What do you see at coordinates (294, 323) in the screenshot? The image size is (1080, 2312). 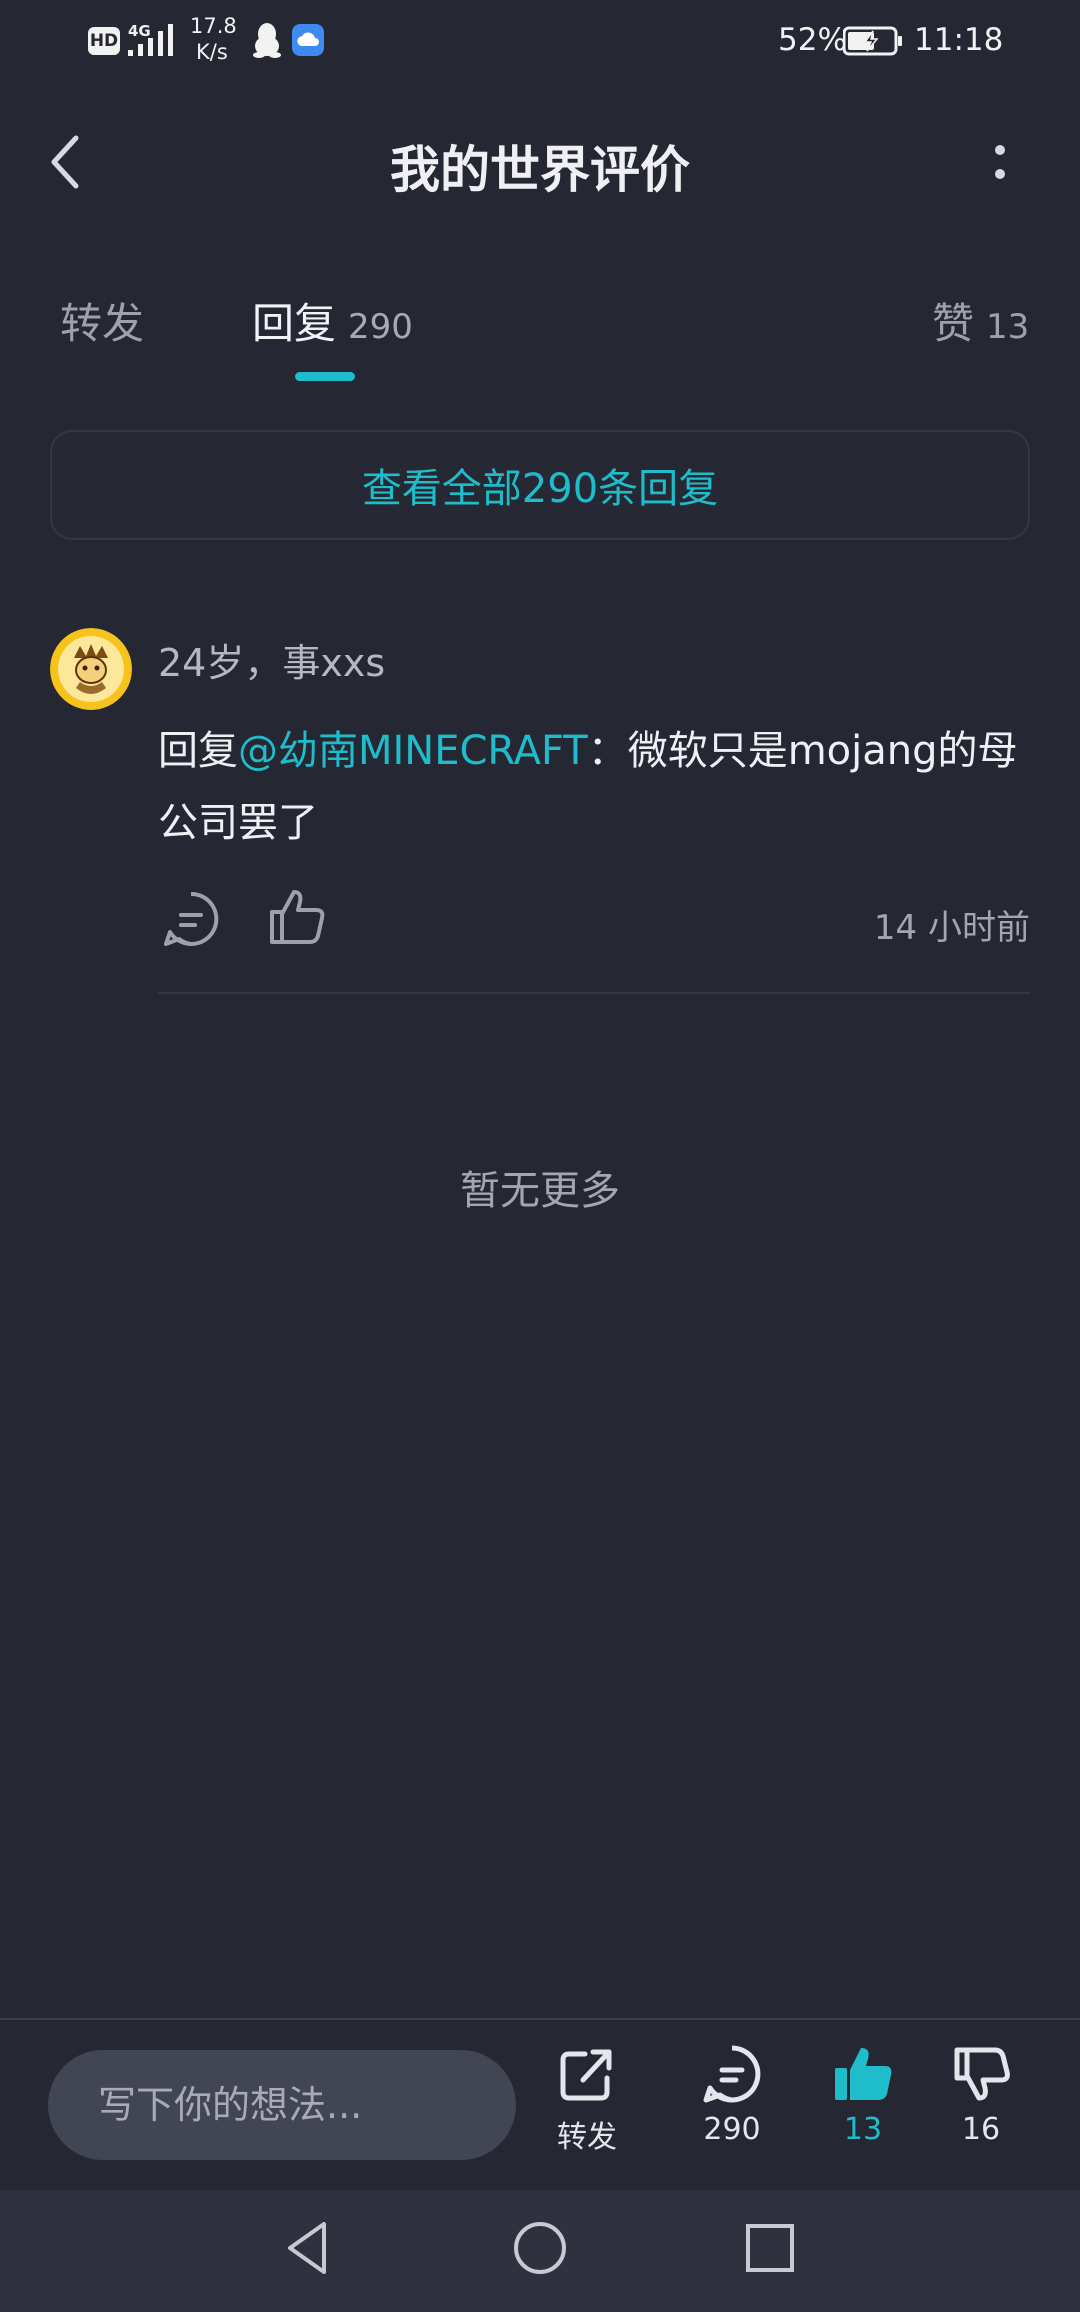 I see `tab-reply-label: 回复` at bounding box center [294, 323].